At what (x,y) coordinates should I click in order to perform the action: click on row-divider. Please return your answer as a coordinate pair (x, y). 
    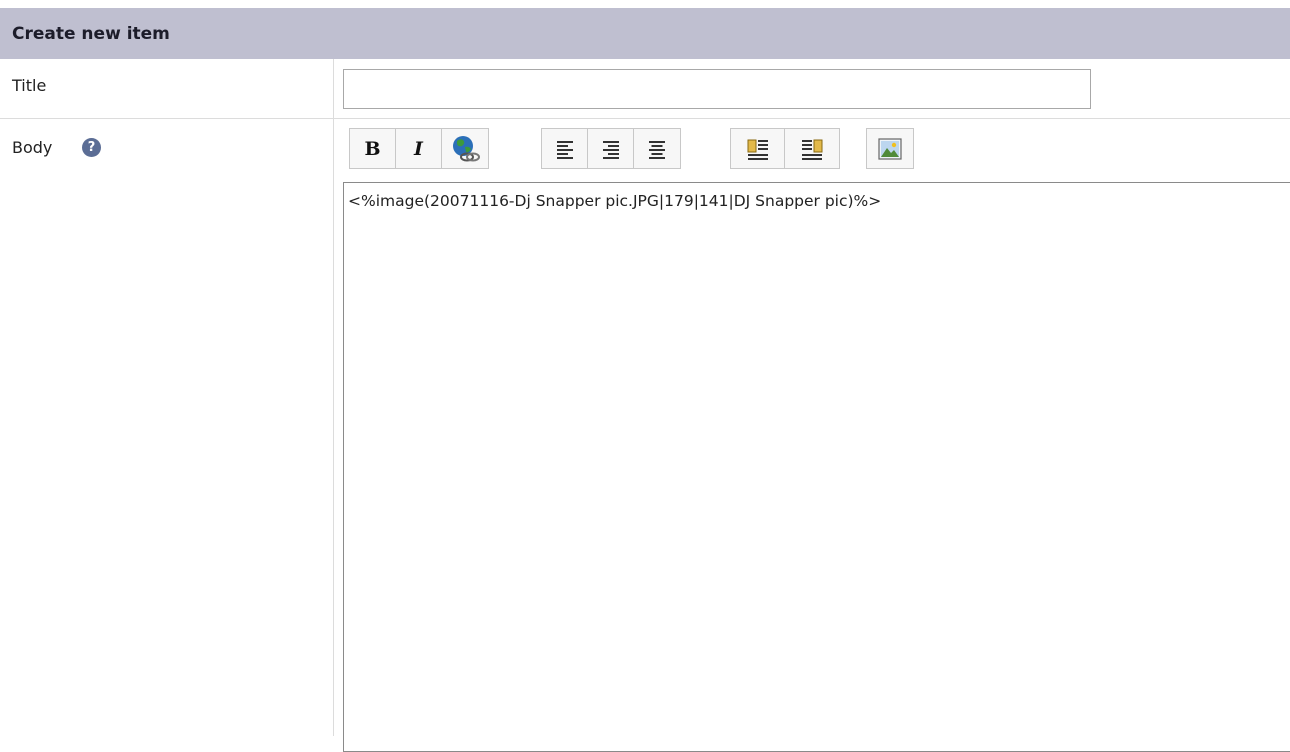
    Looking at the image, I should click on (645, 118).